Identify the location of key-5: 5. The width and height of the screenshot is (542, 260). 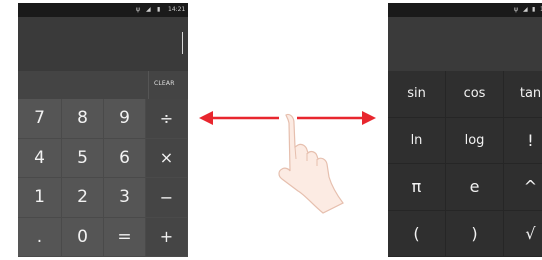
(83, 158).